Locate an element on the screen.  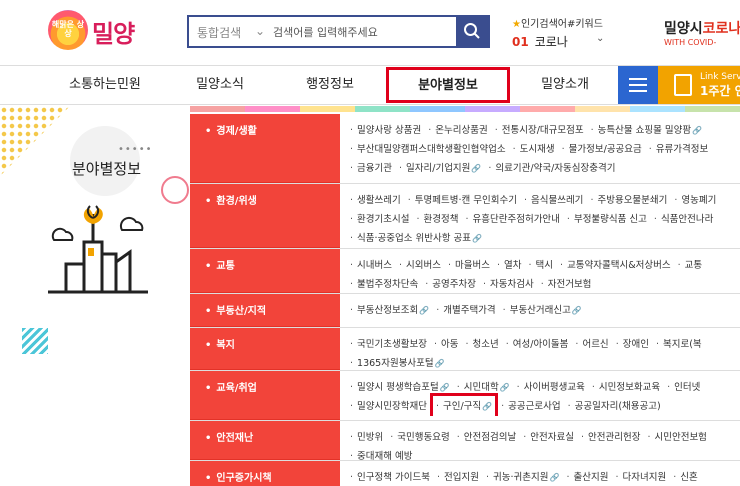
category-link: 출산지원 is located at coordinates (587, 477).